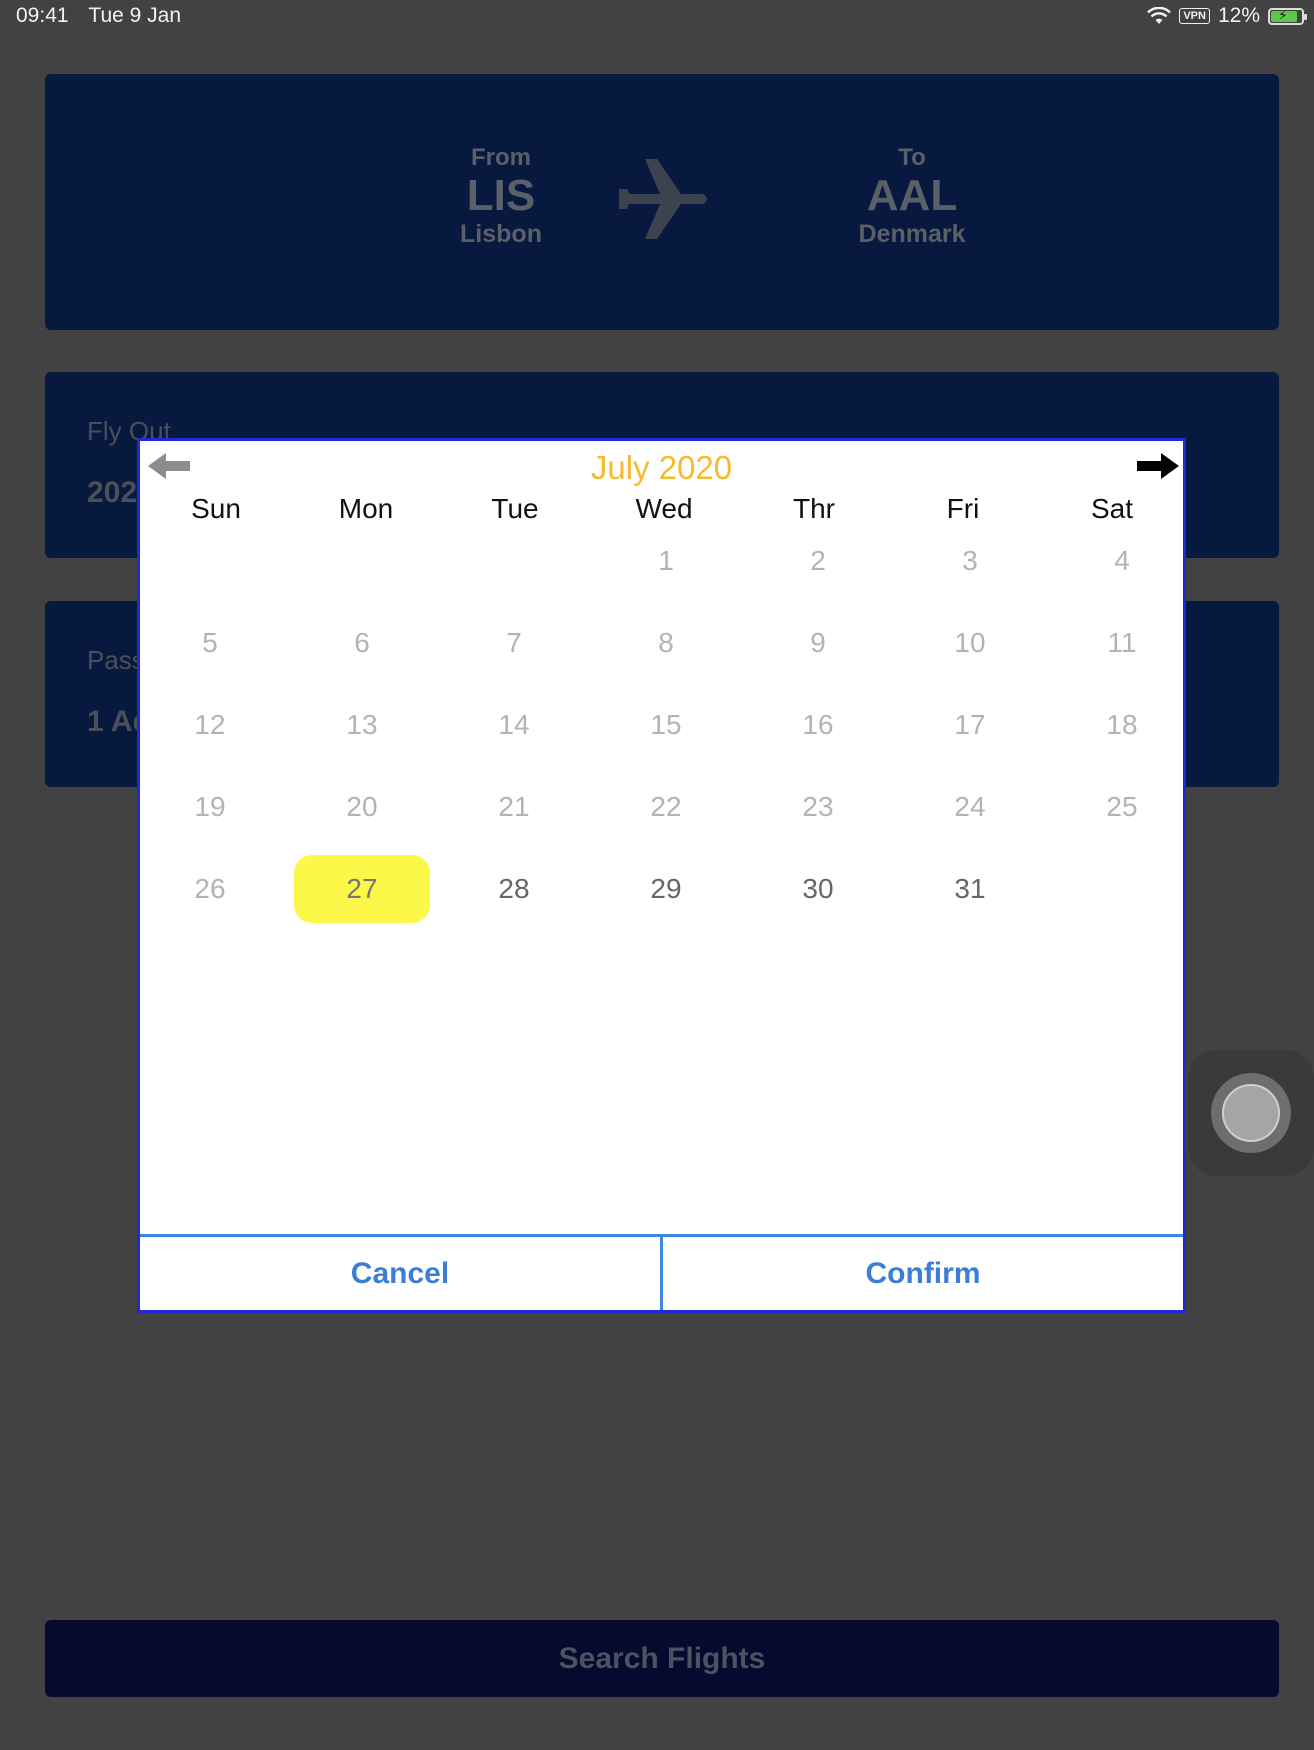  What do you see at coordinates (210, 724) in the screenshot?
I see `calendar-day: 12` at bounding box center [210, 724].